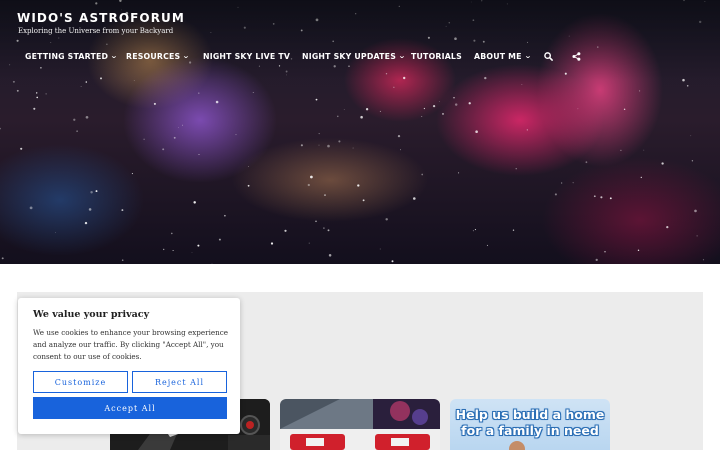 Image resolution: width=720 pixels, height=450 pixels. Describe the element at coordinates (576, 56) in the screenshot. I see `share-icon` at that location.